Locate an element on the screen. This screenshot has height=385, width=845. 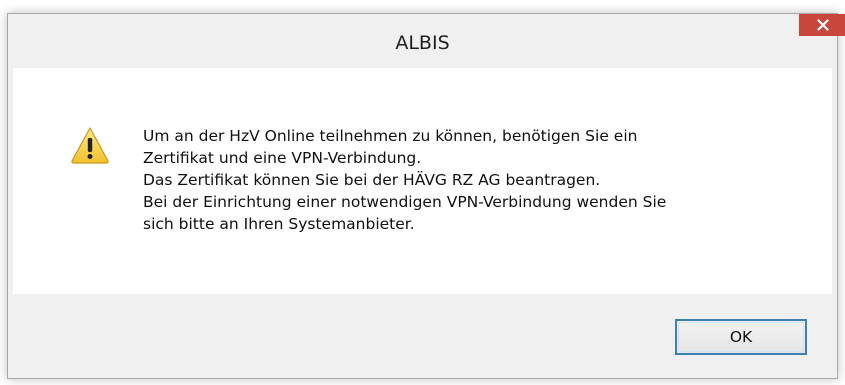
ok-button-label: OK is located at coordinates (741, 337).